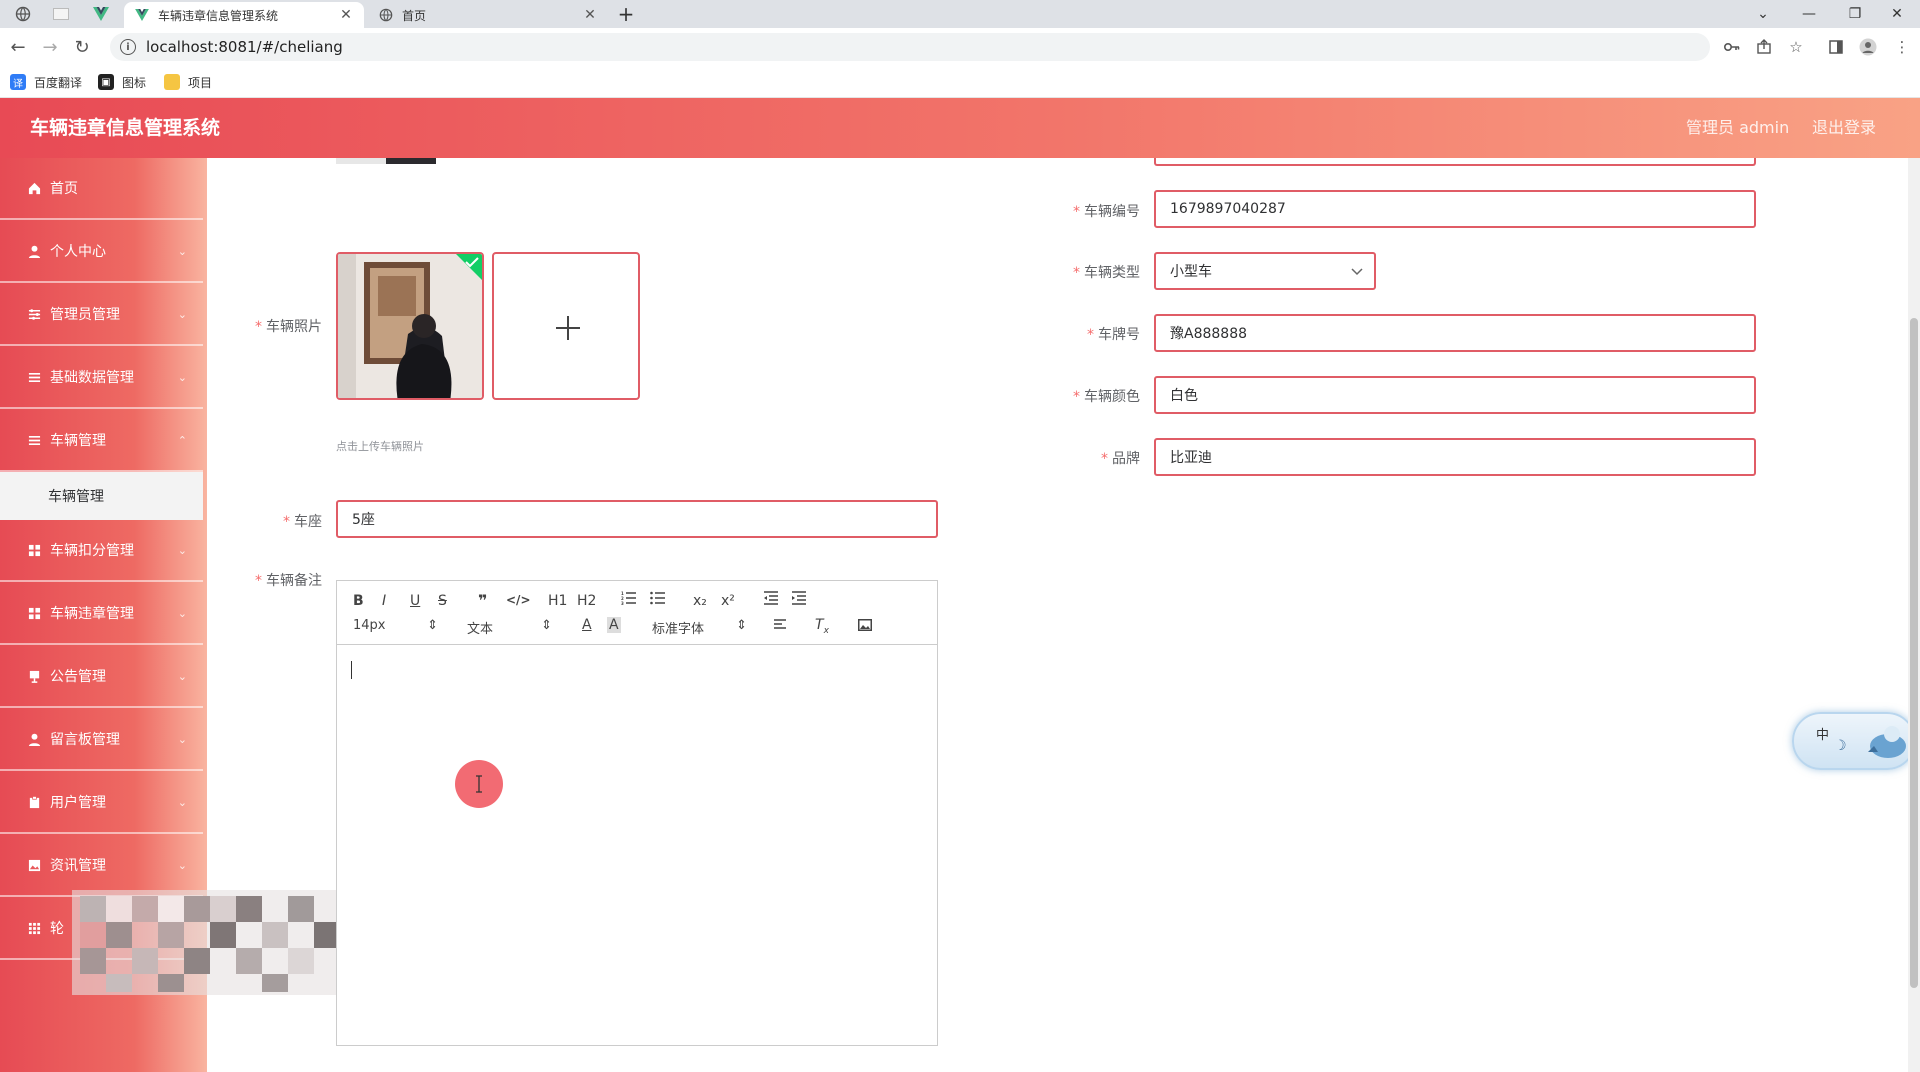  What do you see at coordinates (34, 377) in the screenshot?
I see `list-icon` at bounding box center [34, 377].